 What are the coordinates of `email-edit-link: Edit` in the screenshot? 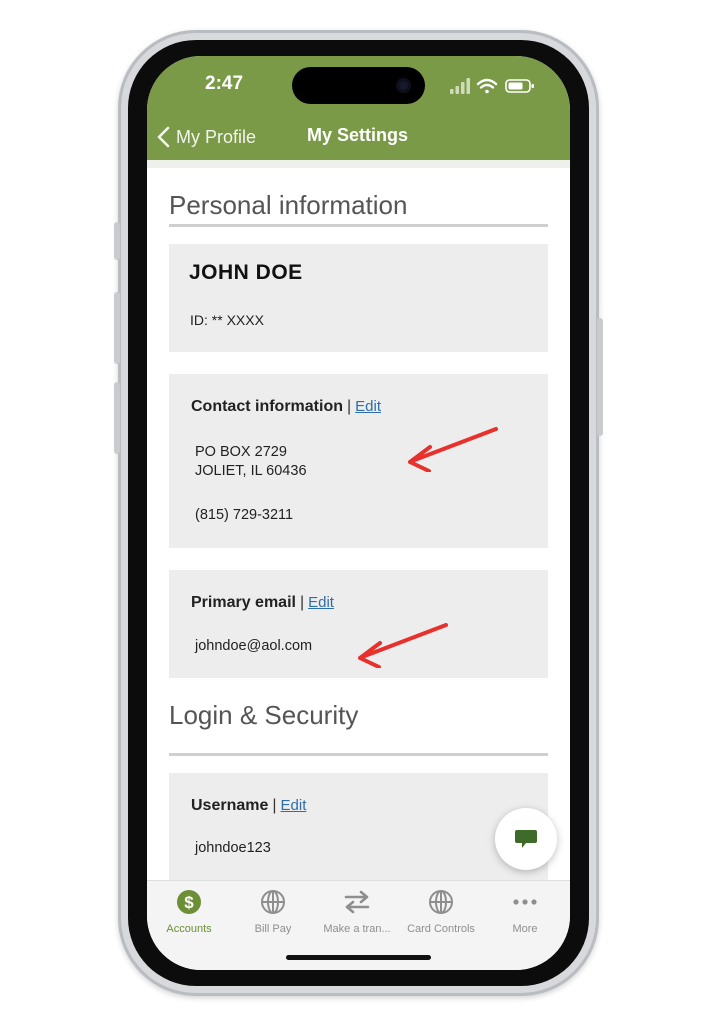 It's located at (321, 602).